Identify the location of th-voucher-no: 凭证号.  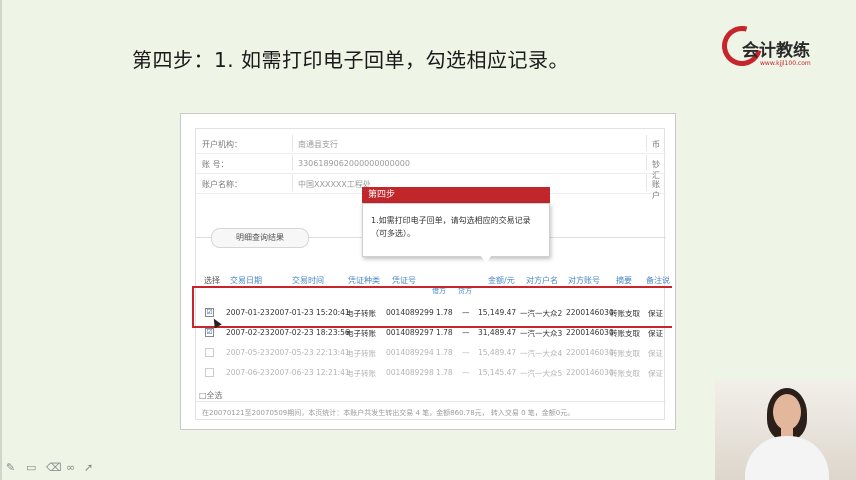
(404, 280).